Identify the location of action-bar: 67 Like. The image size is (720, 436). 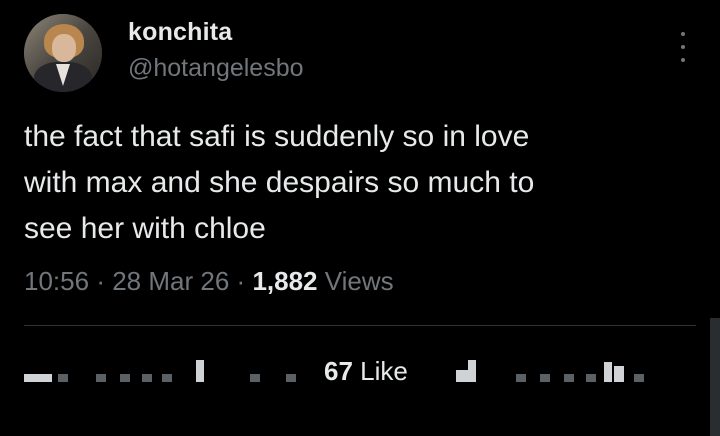
(360, 371).